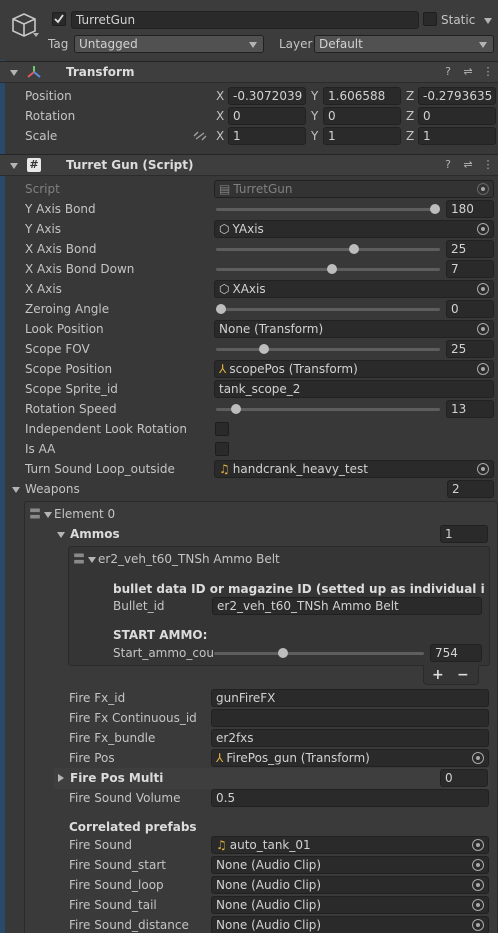 This screenshot has height=933, width=498. What do you see at coordinates (362, 136) in the screenshot?
I see `scale-y-input: 1` at bounding box center [362, 136].